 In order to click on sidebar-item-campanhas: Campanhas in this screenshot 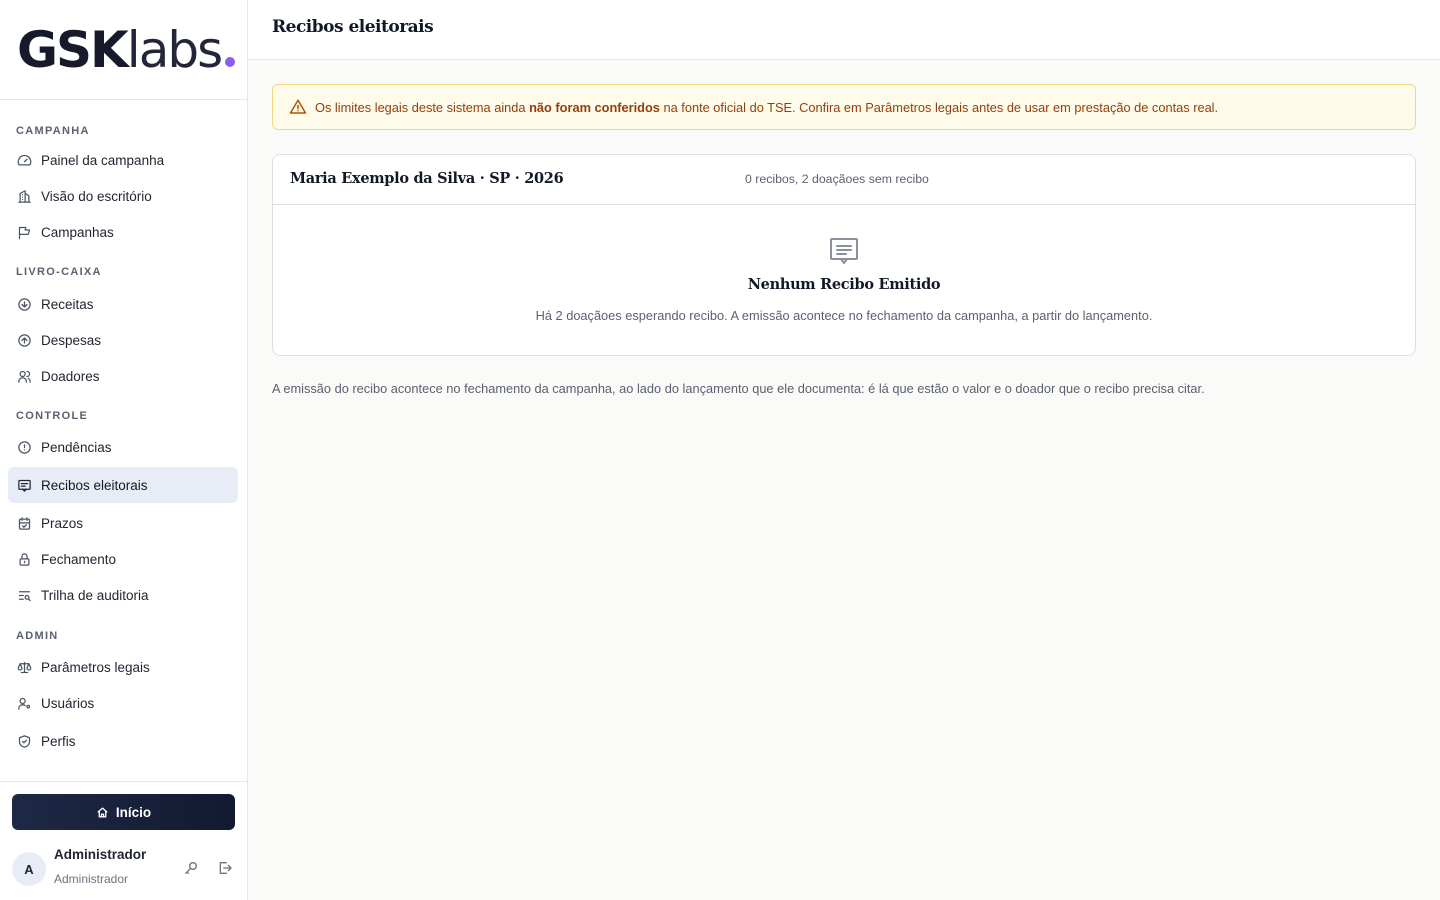, I will do `click(123, 232)`.